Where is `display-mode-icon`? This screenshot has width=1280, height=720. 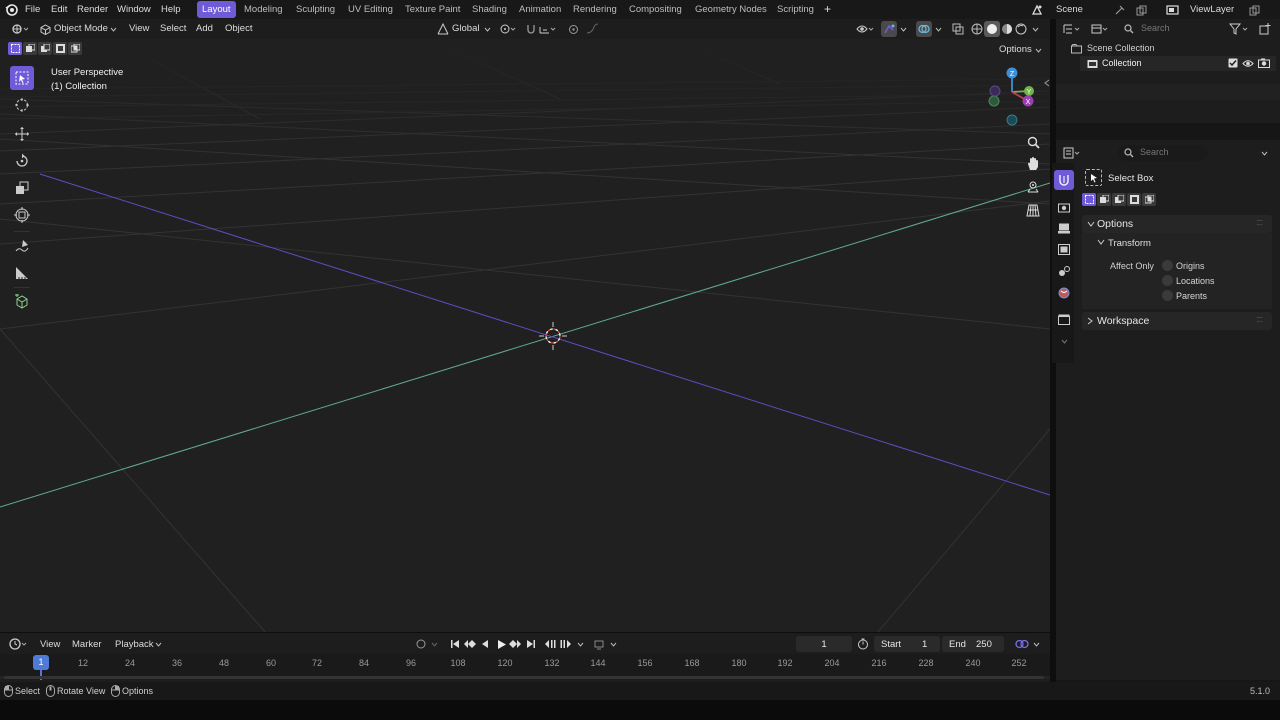
display-mode-icon is located at coordinates (1100, 29).